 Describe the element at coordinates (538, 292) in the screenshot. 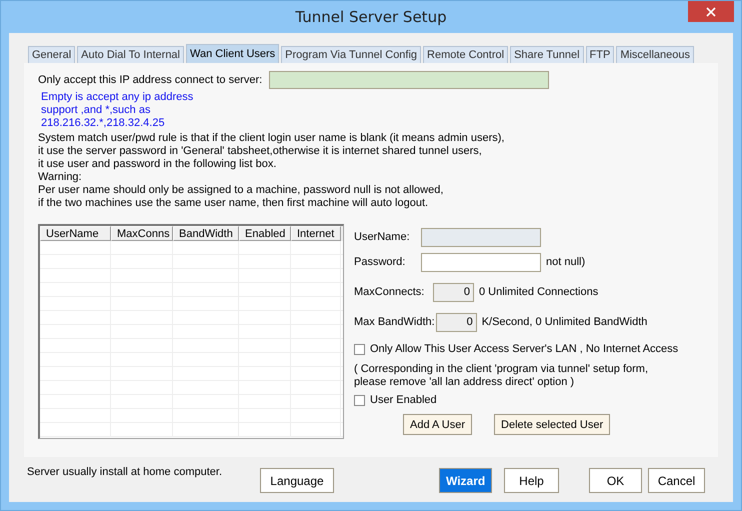

I see `field-note: 0 Unlimited Connections` at that location.